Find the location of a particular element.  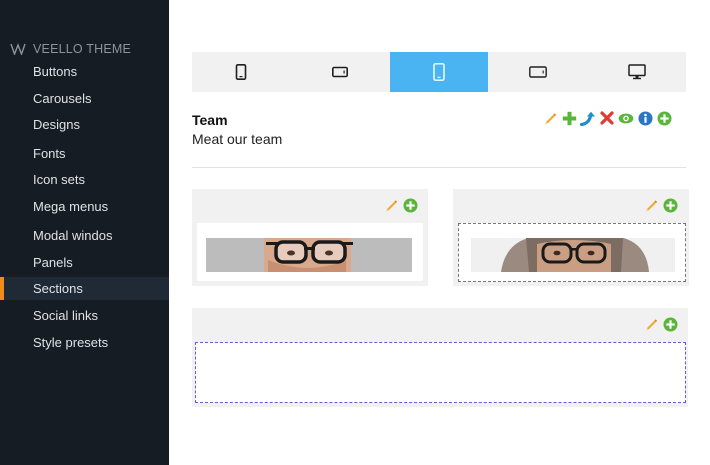

move-icon is located at coordinates (587, 118).